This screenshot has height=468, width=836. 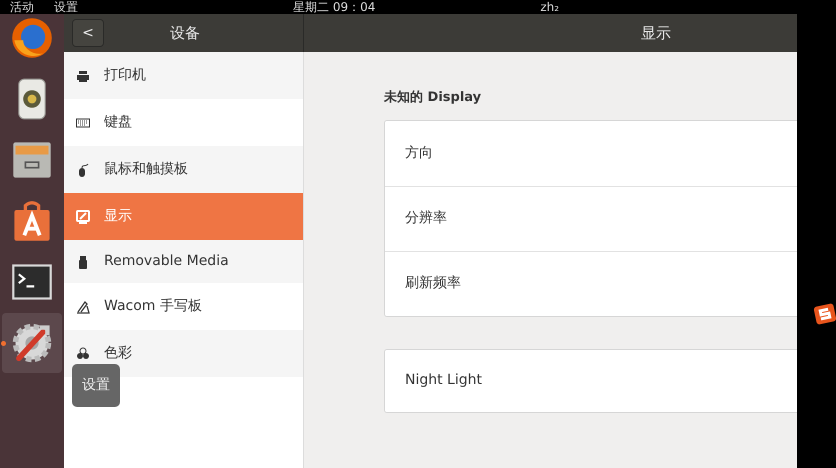 What do you see at coordinates (591, 153) in the screenshot?
I see `settings-row: 方向` at bounding box center [591, 153].